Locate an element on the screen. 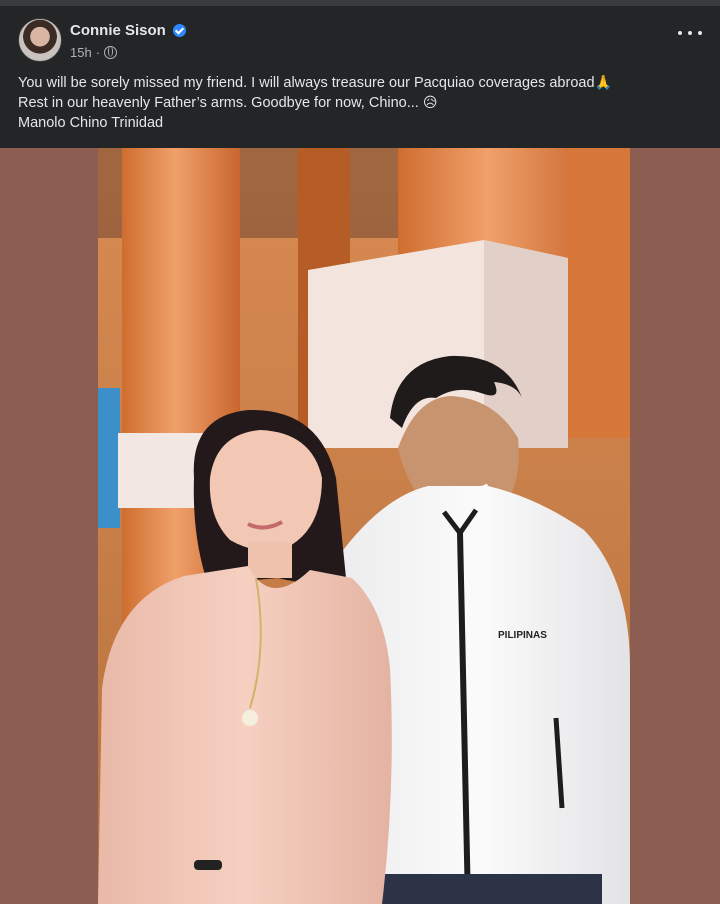  orange-wall-right is located at coordinates (599, 293).